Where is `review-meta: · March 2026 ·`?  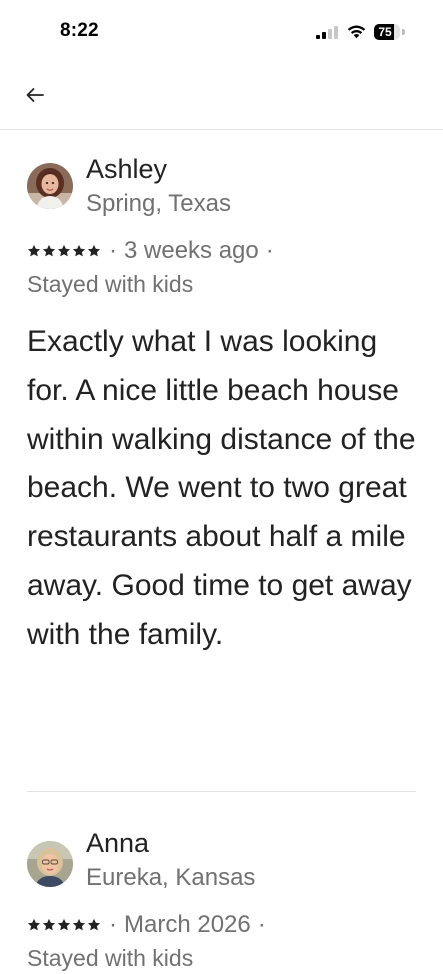 review-meta: · March 2026 · is located at coordinates (150, 925).